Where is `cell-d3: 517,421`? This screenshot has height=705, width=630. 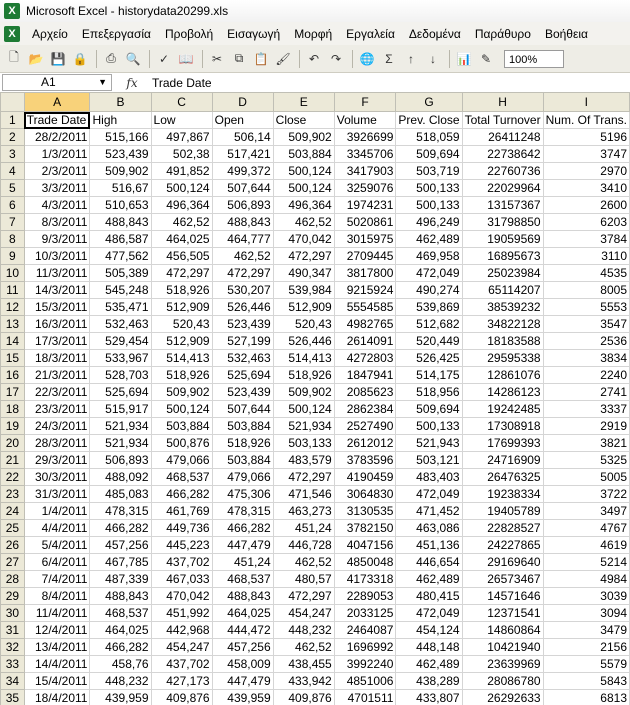
cell-d3: 517,421 is located at coordinates (242, 154).